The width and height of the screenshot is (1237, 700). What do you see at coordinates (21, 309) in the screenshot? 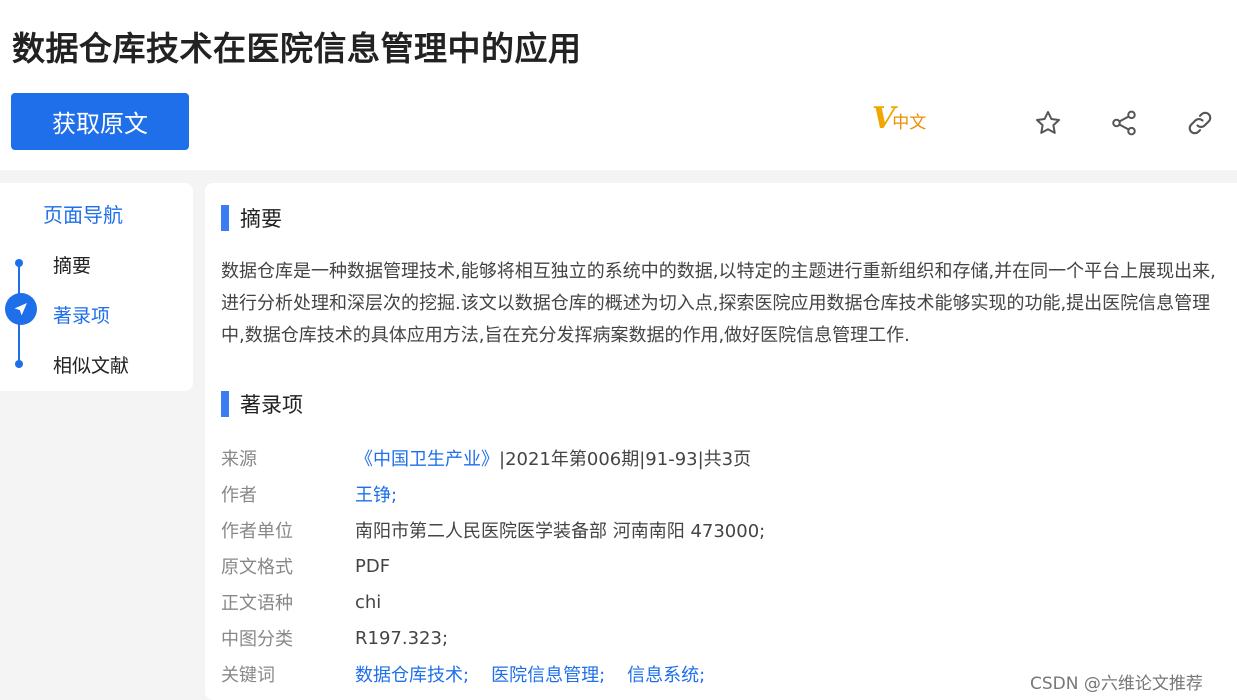
I see `navigation-arrow-icon` at bounding box center [21, 309].